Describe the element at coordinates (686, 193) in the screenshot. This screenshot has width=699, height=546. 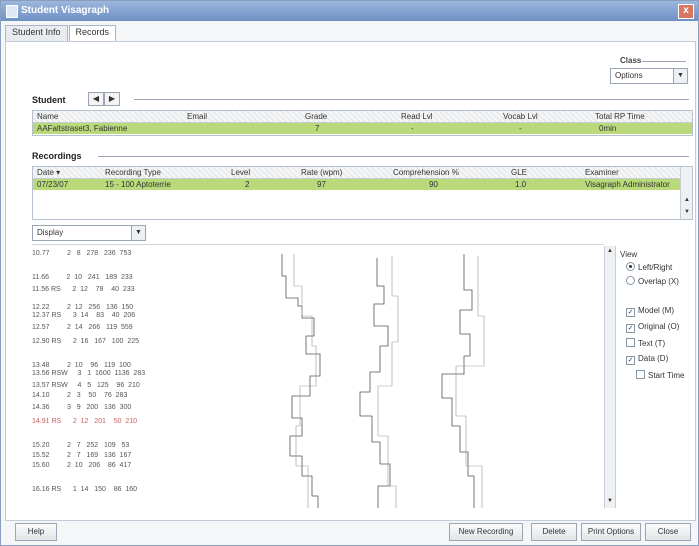
I see `recordings-scrollbar: ▲ ▼` at that location.